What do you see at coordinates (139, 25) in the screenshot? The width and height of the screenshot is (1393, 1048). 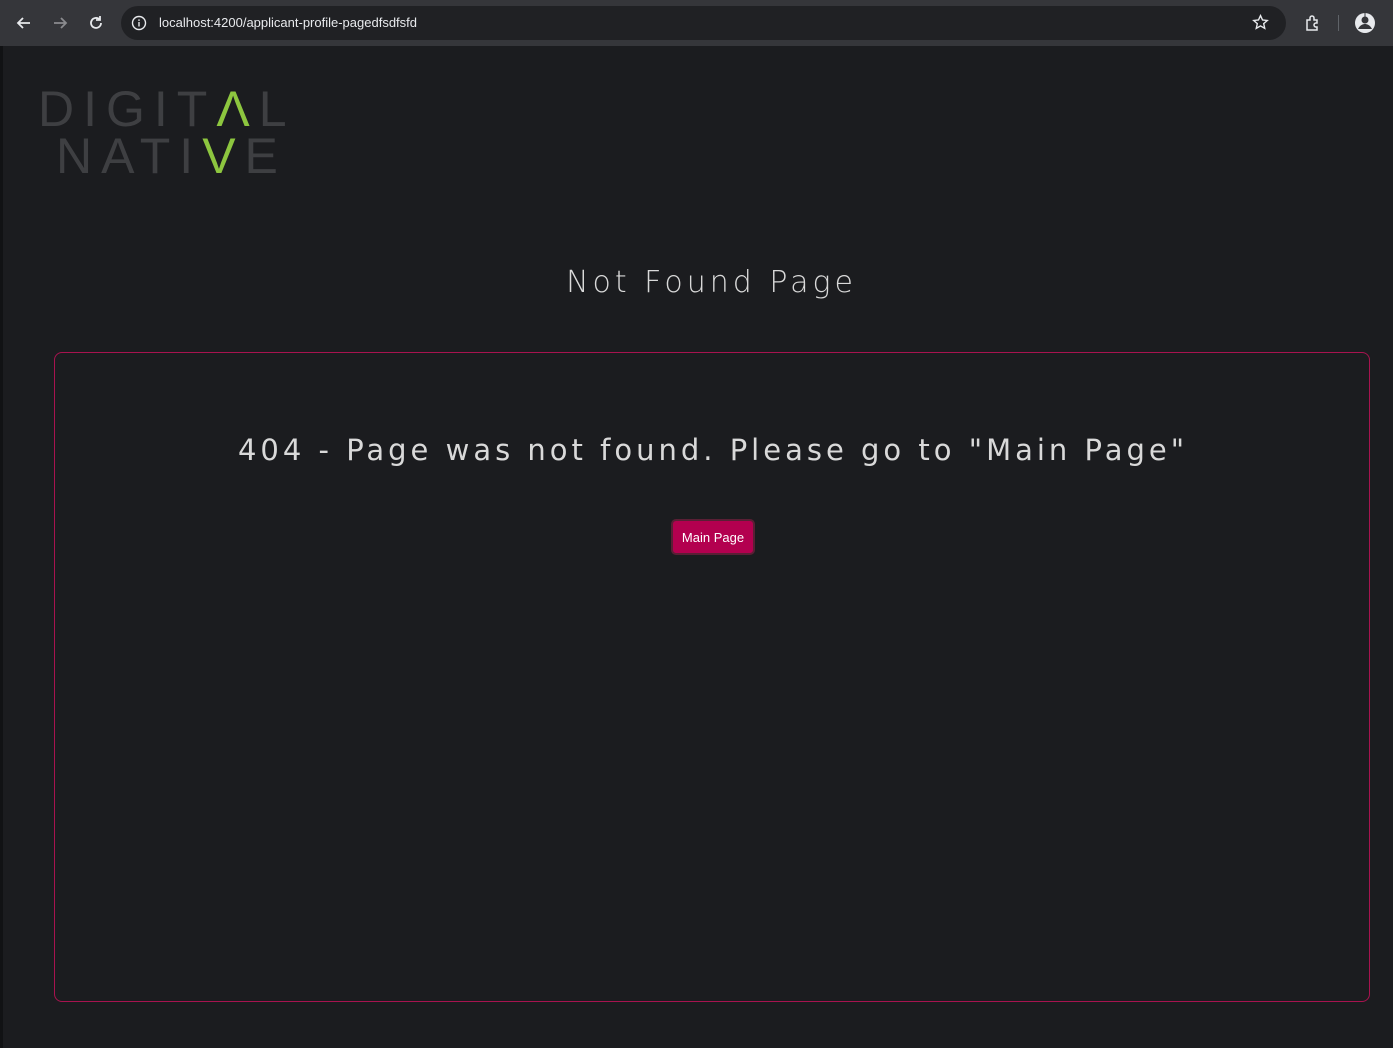 I see `info-icon` at bounding box center [139, 25].